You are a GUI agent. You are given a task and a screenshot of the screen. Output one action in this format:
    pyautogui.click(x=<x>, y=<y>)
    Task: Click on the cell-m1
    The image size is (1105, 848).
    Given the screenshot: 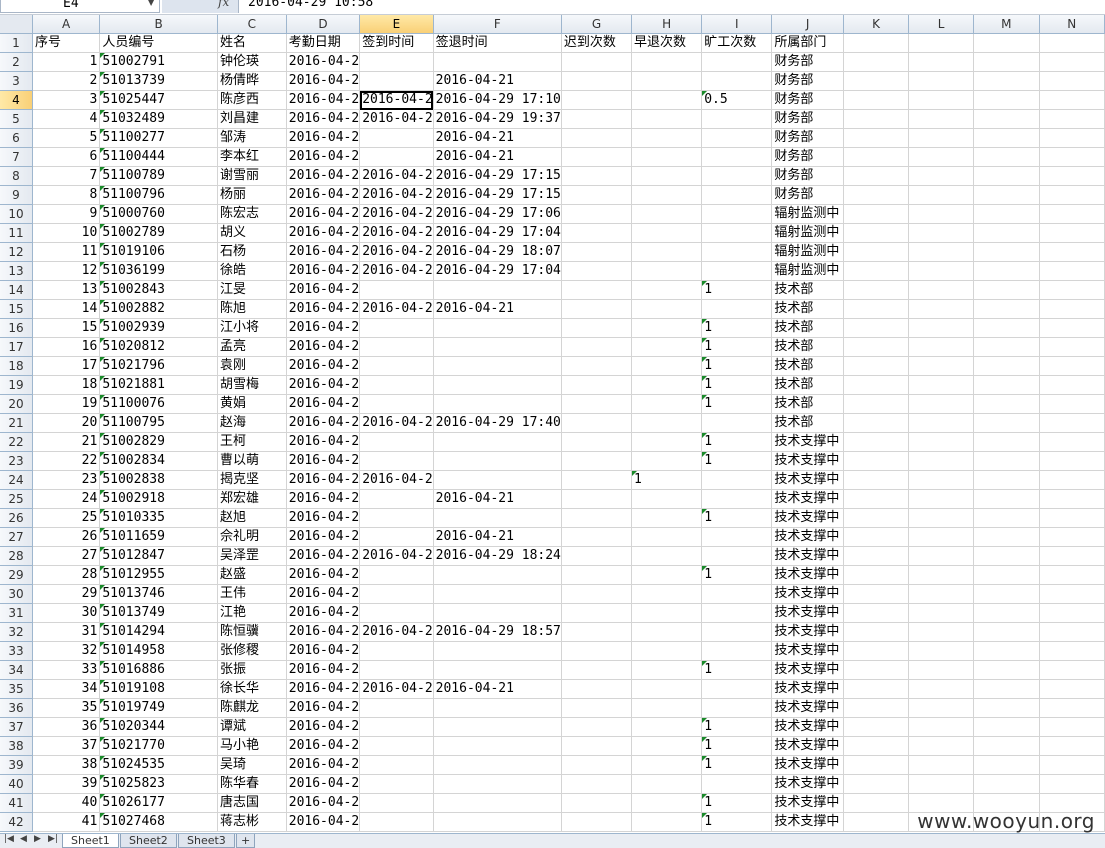 What is the action you would take?
    pyautogui.click(x=1006, y=43)
    